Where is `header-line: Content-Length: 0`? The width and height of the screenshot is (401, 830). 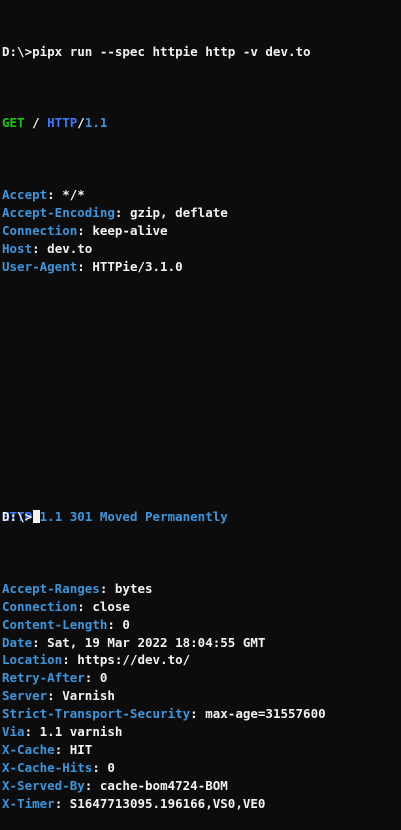 header-line: Content-Length: 0 is located at coordinates (201, 625).